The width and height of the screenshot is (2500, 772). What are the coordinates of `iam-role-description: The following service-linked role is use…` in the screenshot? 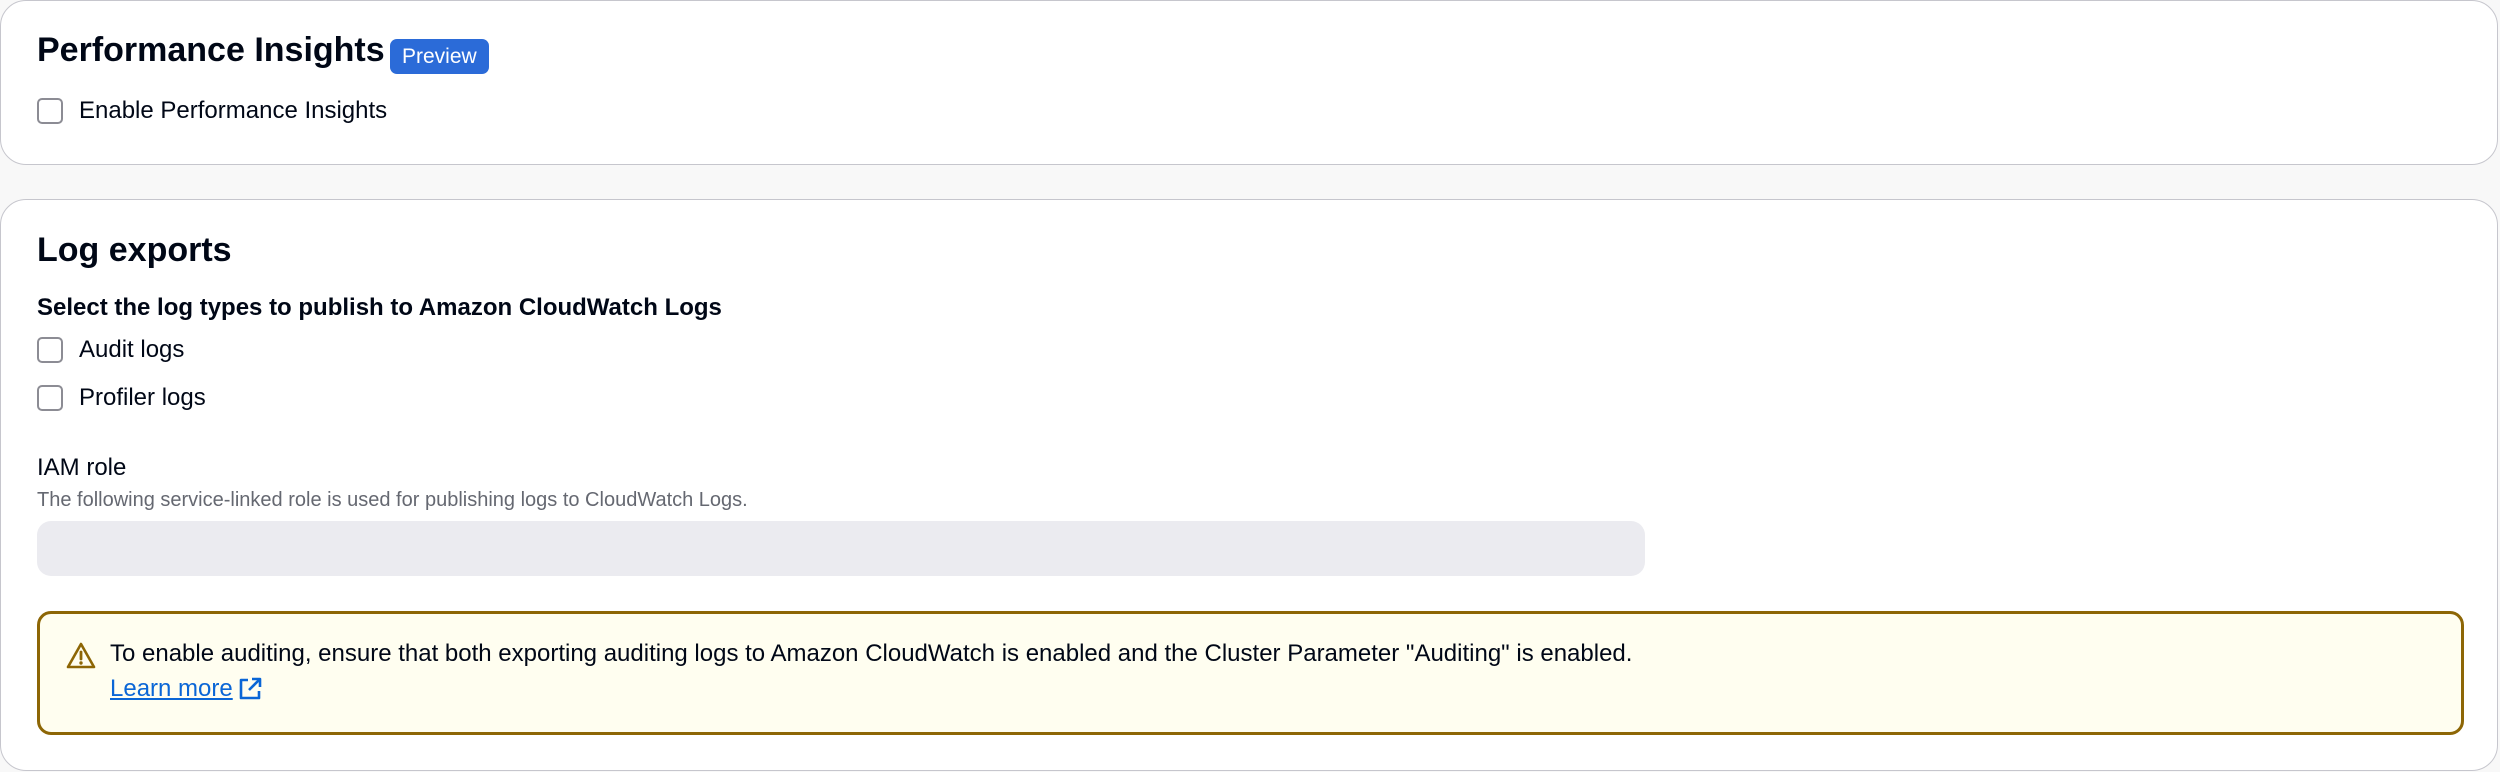 It's located at (392, 500).